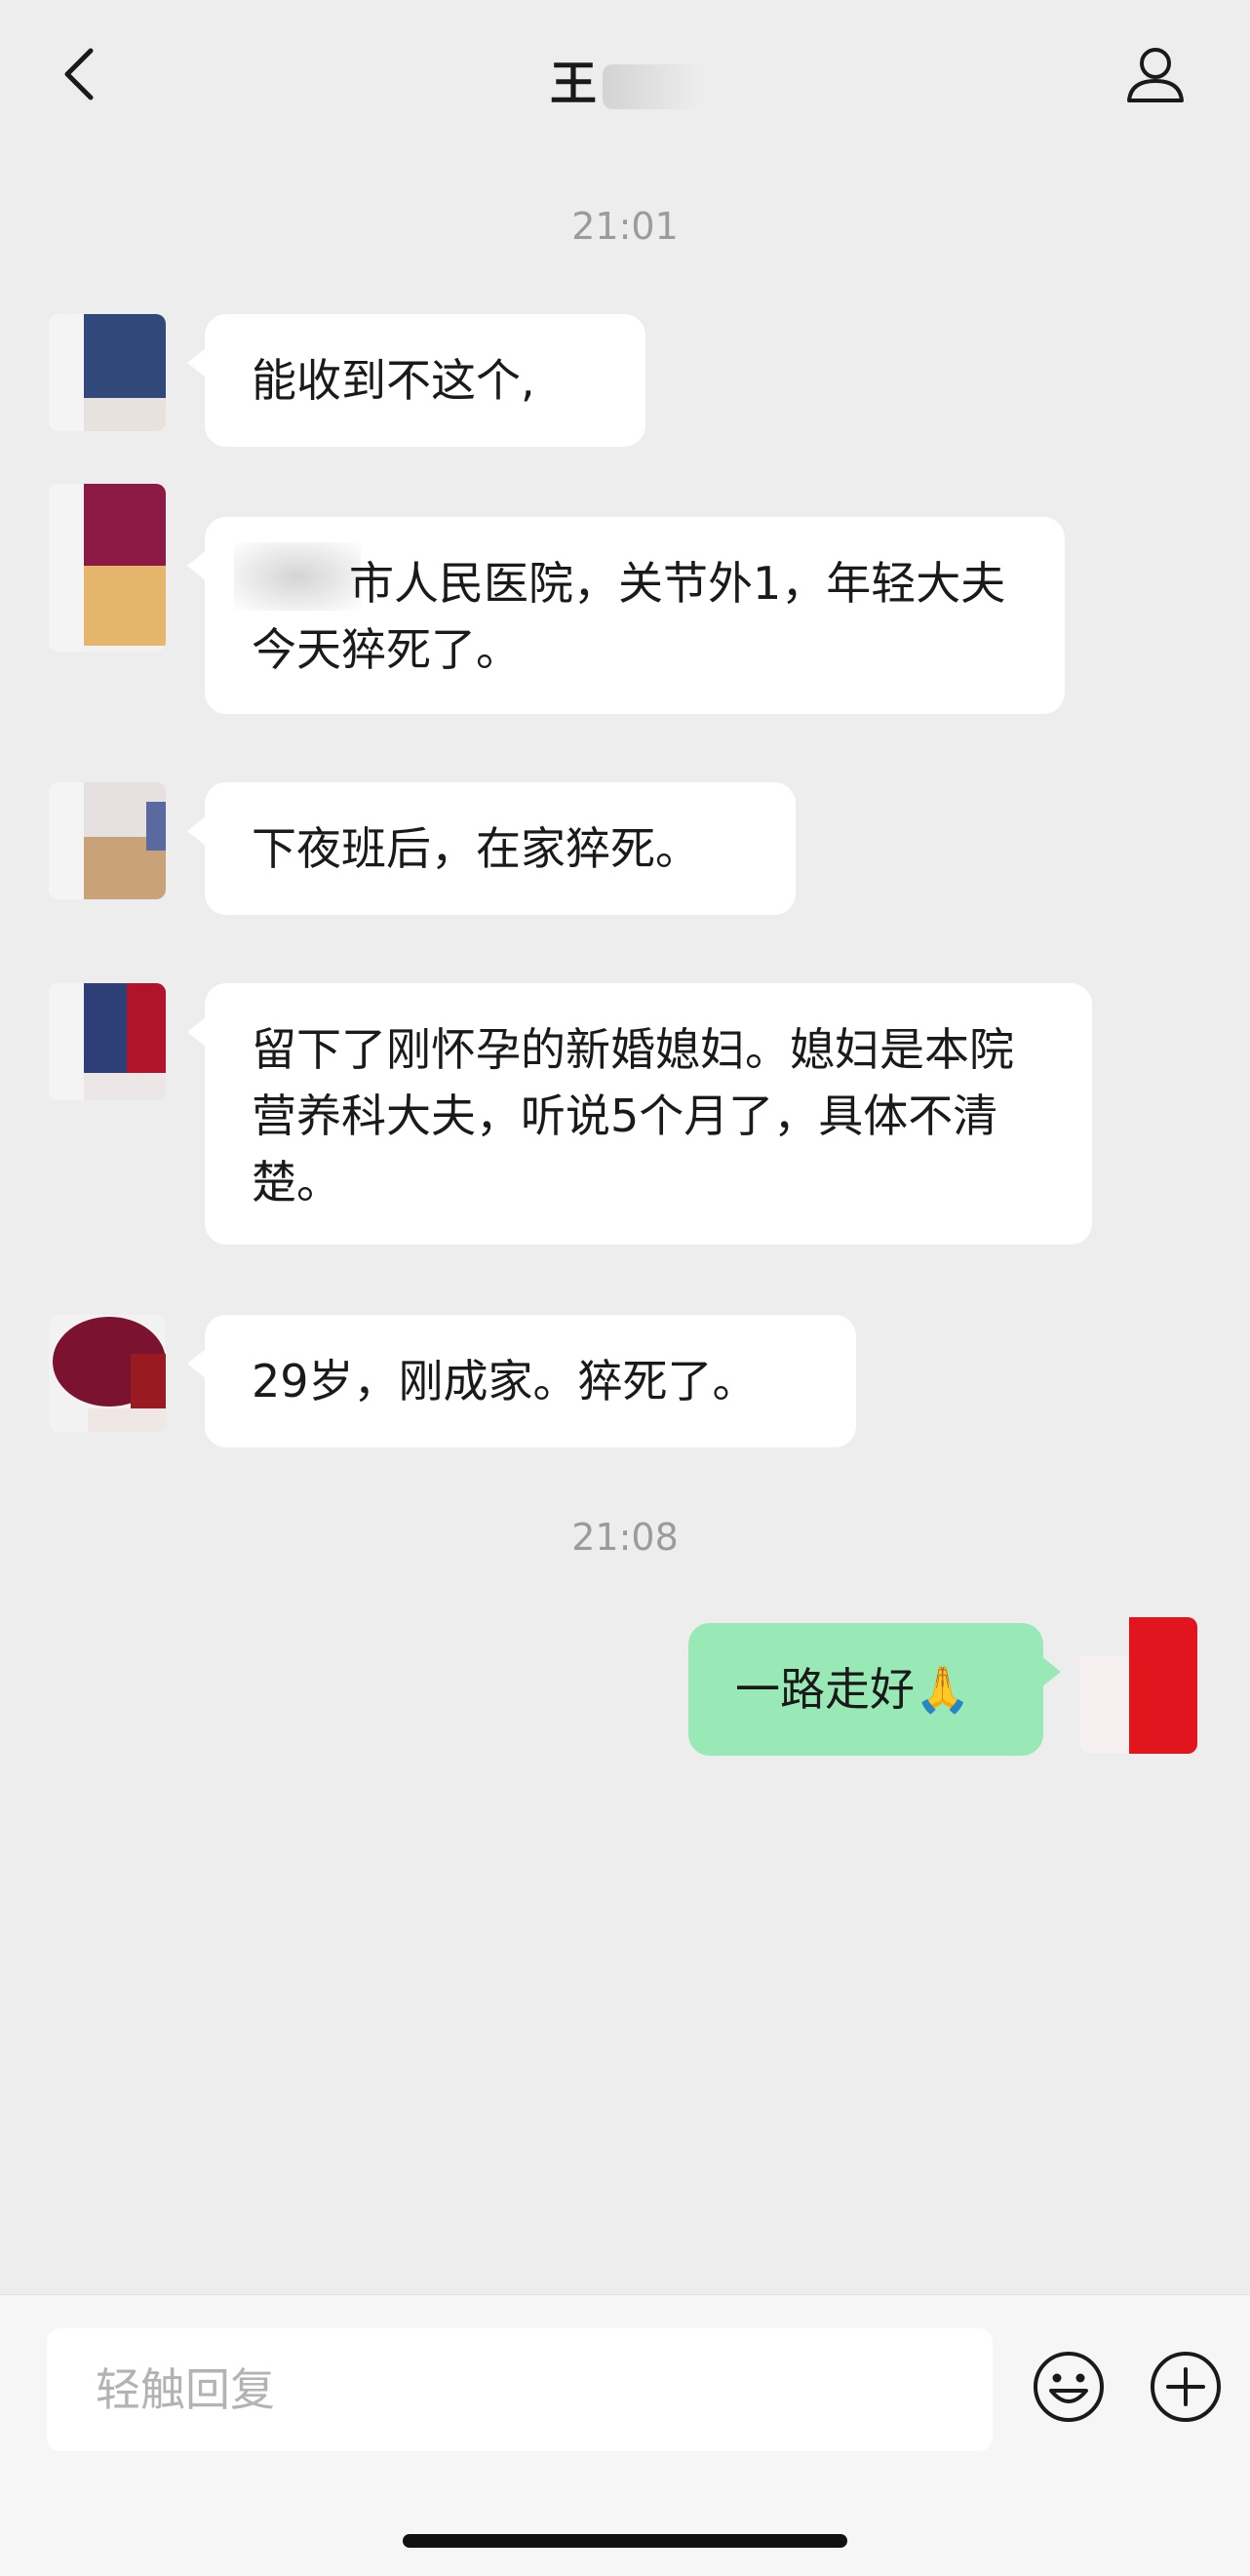 This screenshot has width=1250, height=2576. I want to click on chat-profile-button, so click(1156, 74).